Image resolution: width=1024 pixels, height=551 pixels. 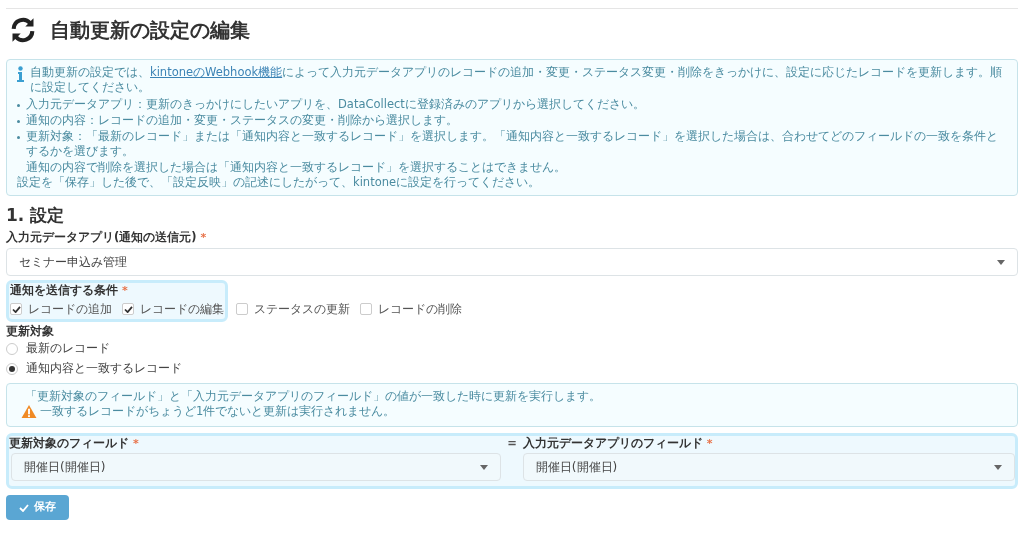 What do you see at coordinates (216, 72) in the screenshot?
I see `webhook-link: kintoneのWebhook機能` at bounding box center [216, 72].